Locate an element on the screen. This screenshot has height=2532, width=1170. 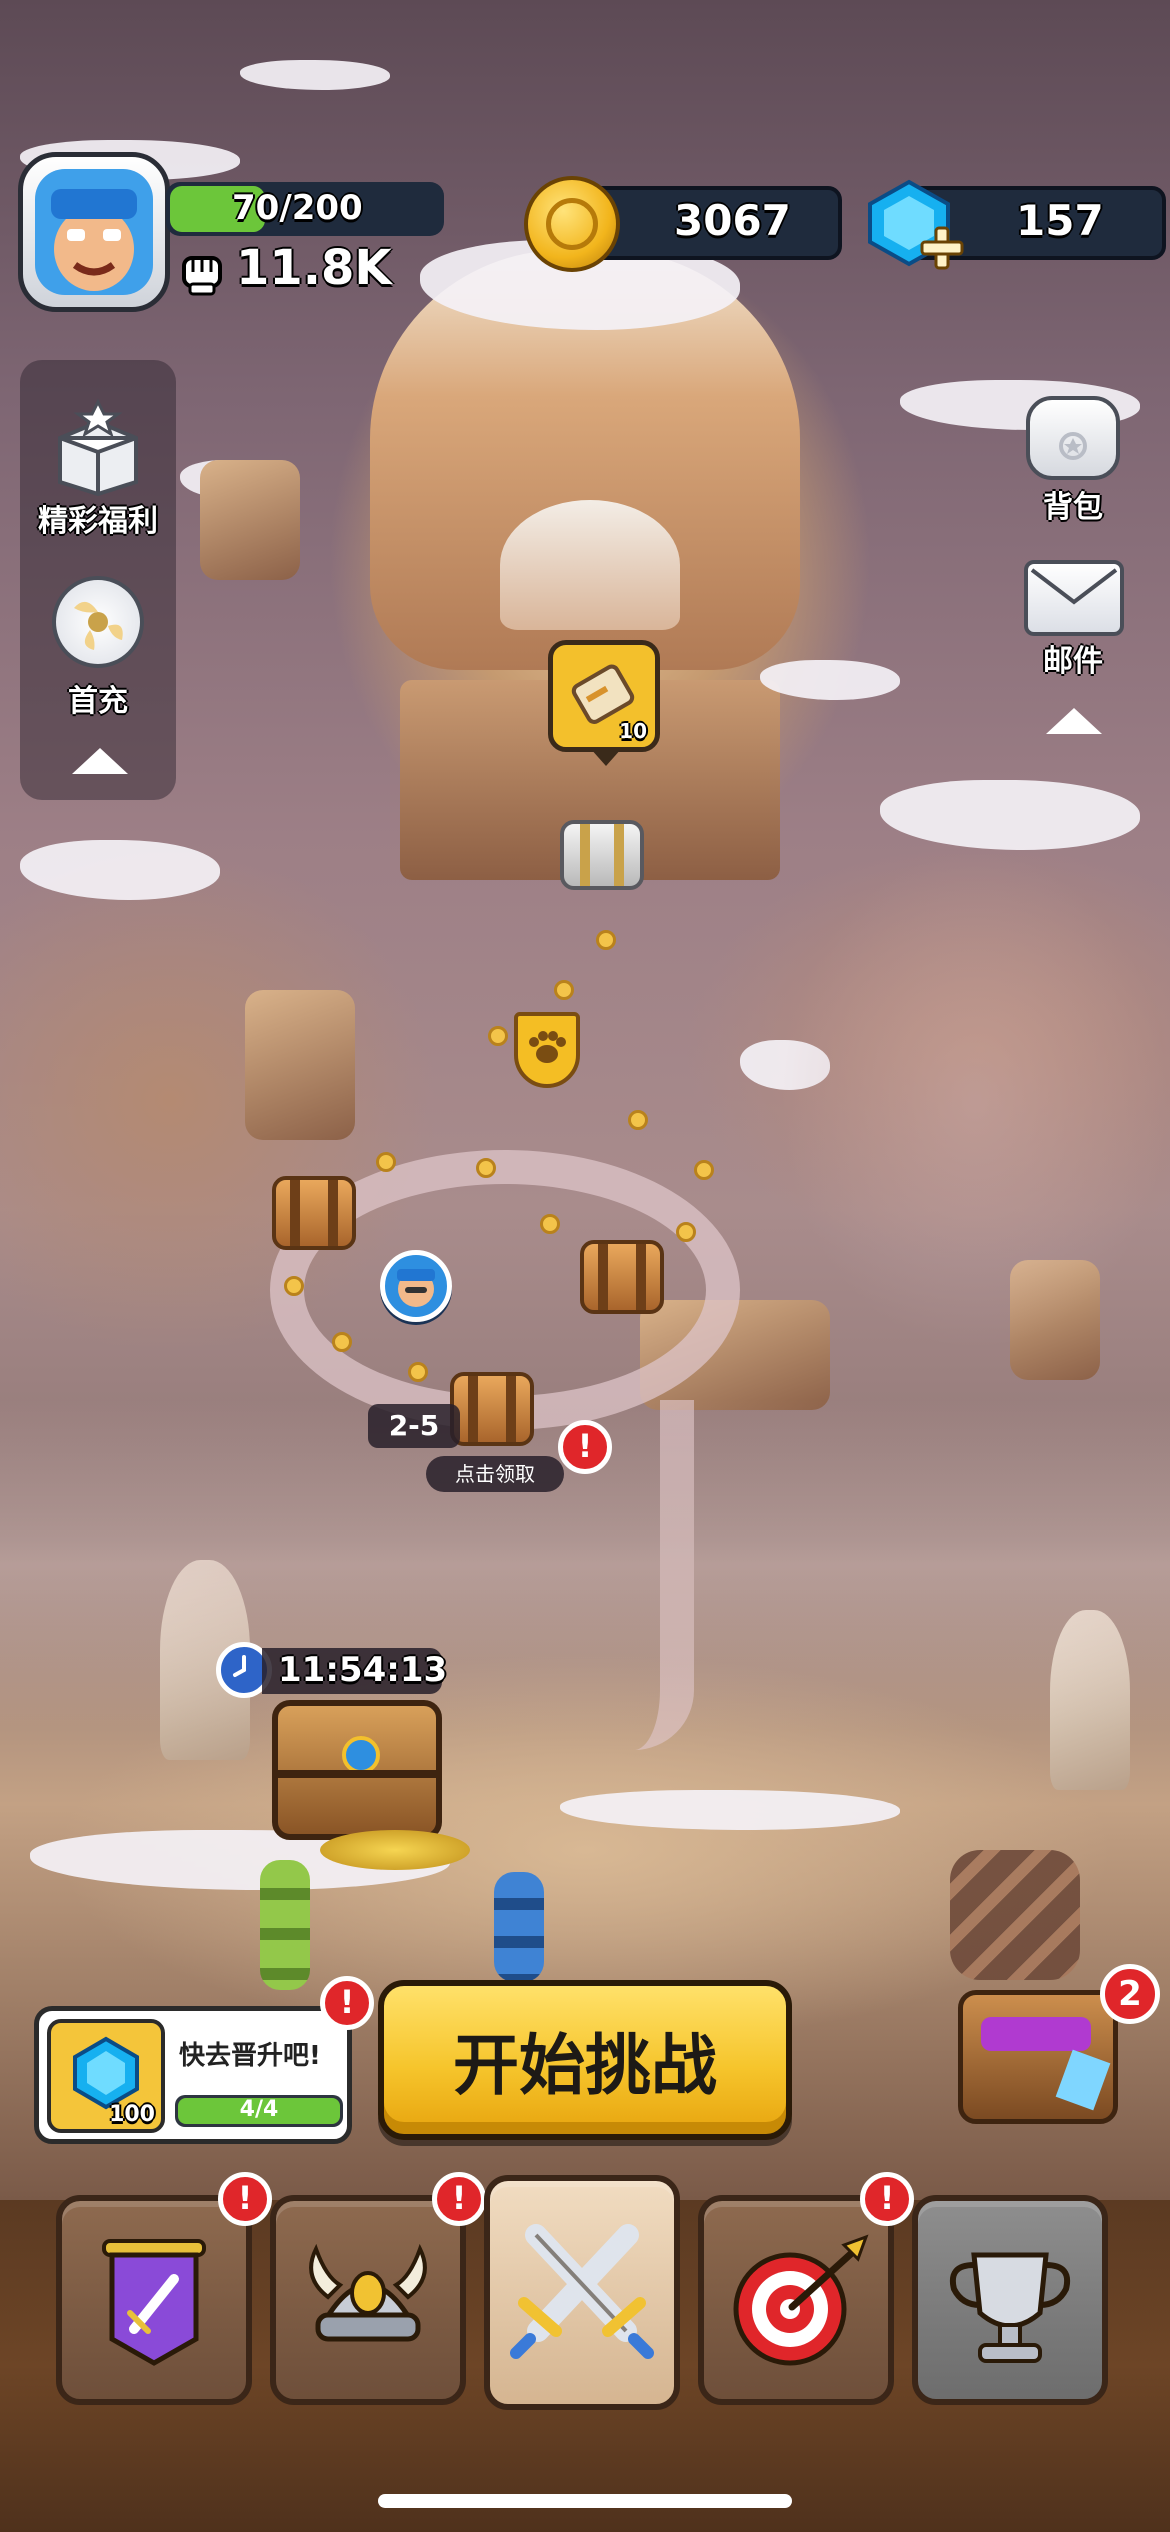
blue-soldiers is located at coordinates (519, 1927).